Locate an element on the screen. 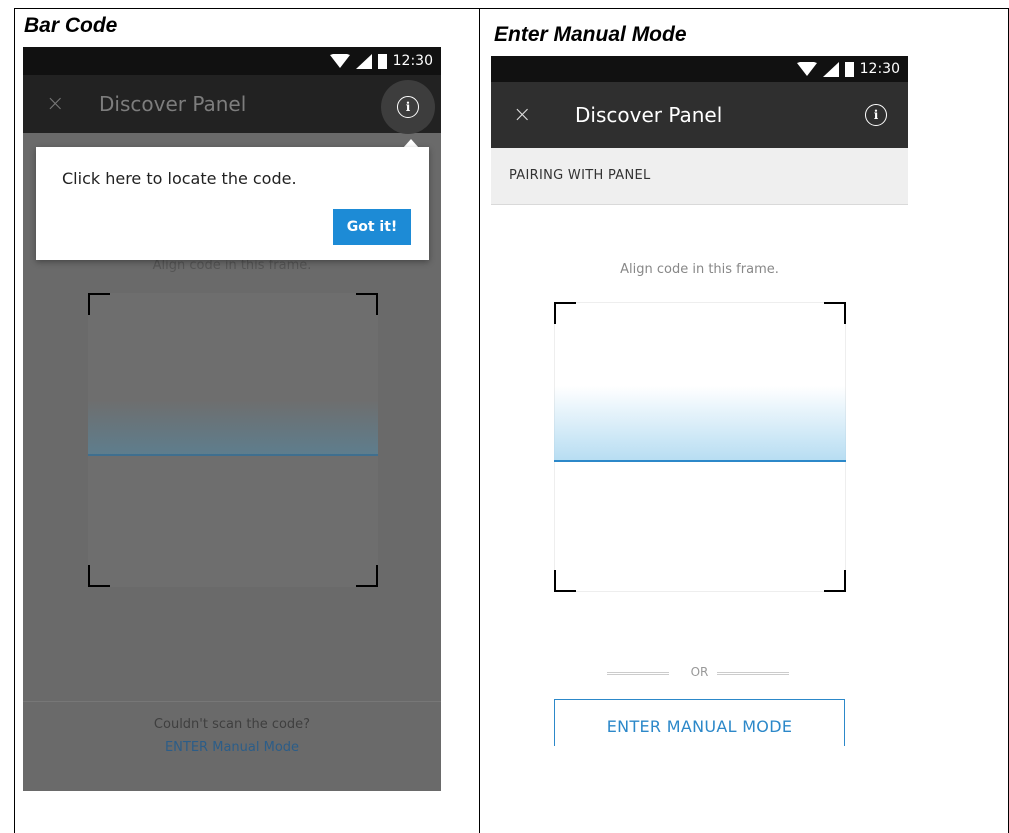 The image size is (1009, 833). or-divider-right is located at coordinates (753, 673).